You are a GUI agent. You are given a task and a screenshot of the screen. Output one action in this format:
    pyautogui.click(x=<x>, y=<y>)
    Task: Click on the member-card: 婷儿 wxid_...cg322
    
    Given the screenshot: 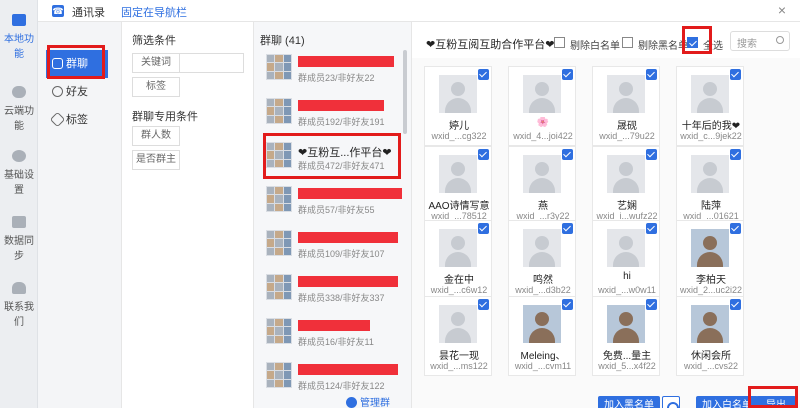 What is the action you would take?
    pyautogui.click(x=458, y=106)
    